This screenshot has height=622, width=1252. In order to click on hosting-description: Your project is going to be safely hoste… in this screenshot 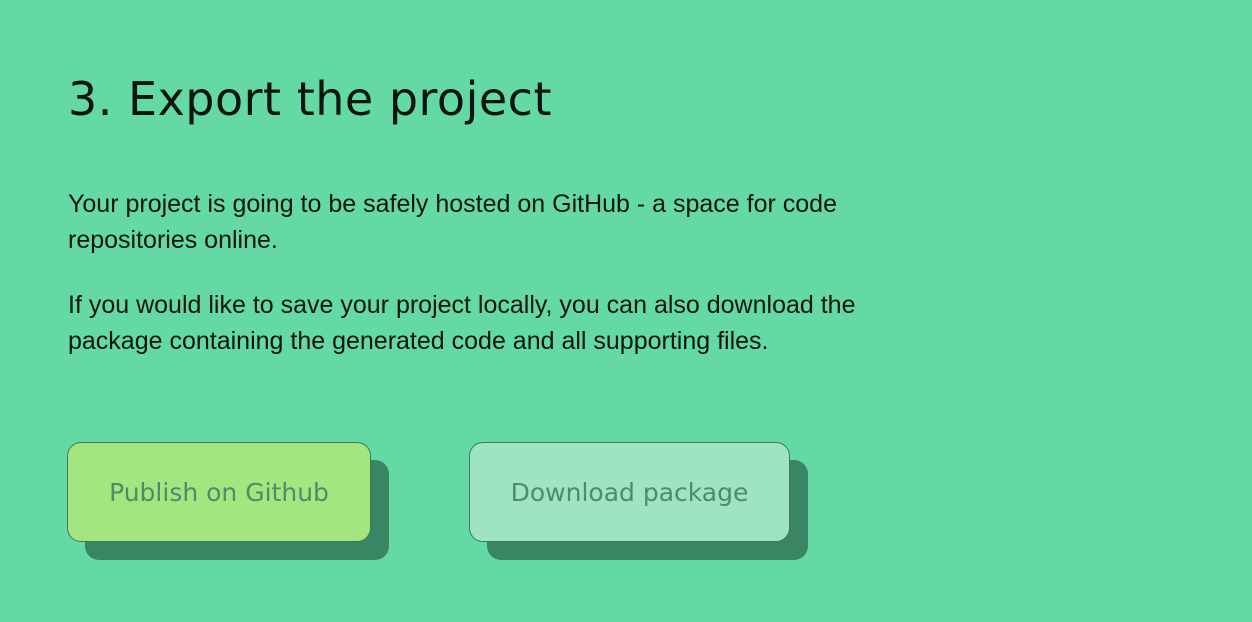, I will do `click(452, 222)`.